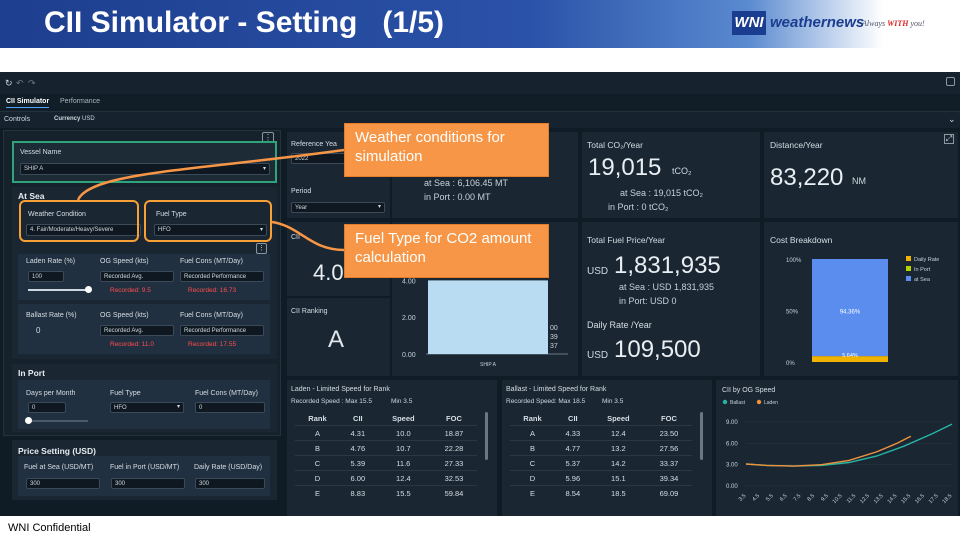  I want to click on weather-callout: Weather conditions for simulation, so click(446, 150).